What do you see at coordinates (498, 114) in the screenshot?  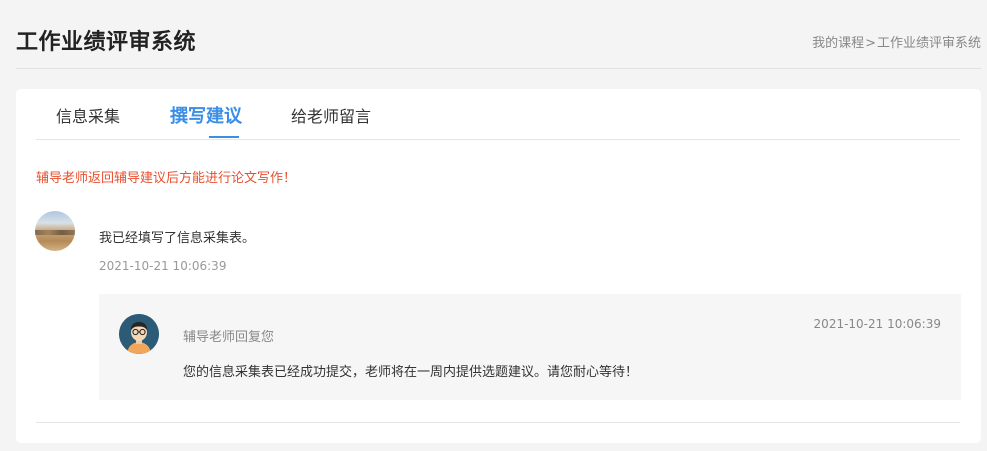 I see `tab-bar: 信息采集 撰写建议 给老师留言` at bounding box center [498, 114].